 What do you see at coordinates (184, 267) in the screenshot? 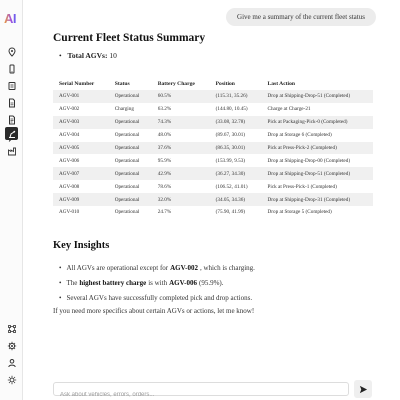
I see `insight-highlight: AGV-002` at bounding box center [184, 267].